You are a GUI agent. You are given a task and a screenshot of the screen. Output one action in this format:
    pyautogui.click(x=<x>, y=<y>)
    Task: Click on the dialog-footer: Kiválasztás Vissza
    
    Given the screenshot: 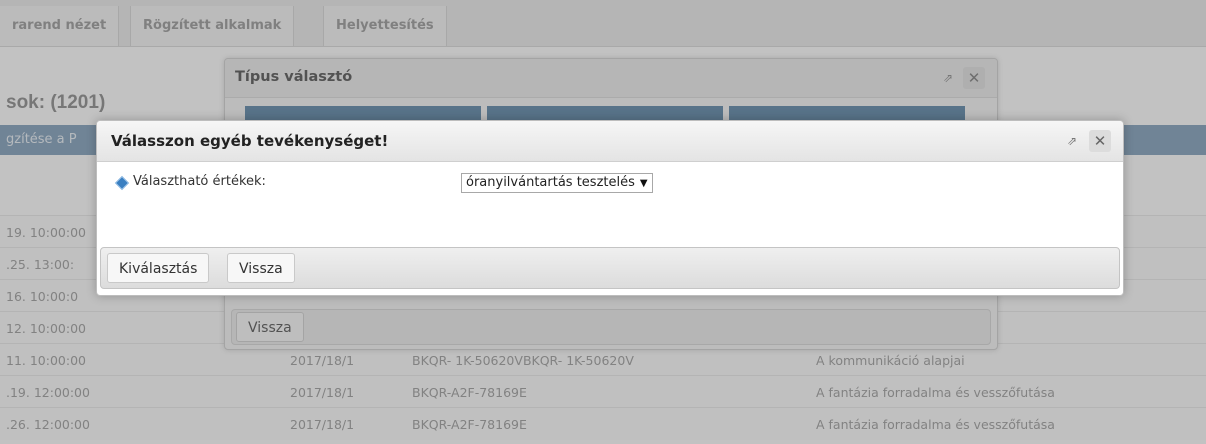 What is the action you would take?
    pyautogui.click(x=610, y=268)
    